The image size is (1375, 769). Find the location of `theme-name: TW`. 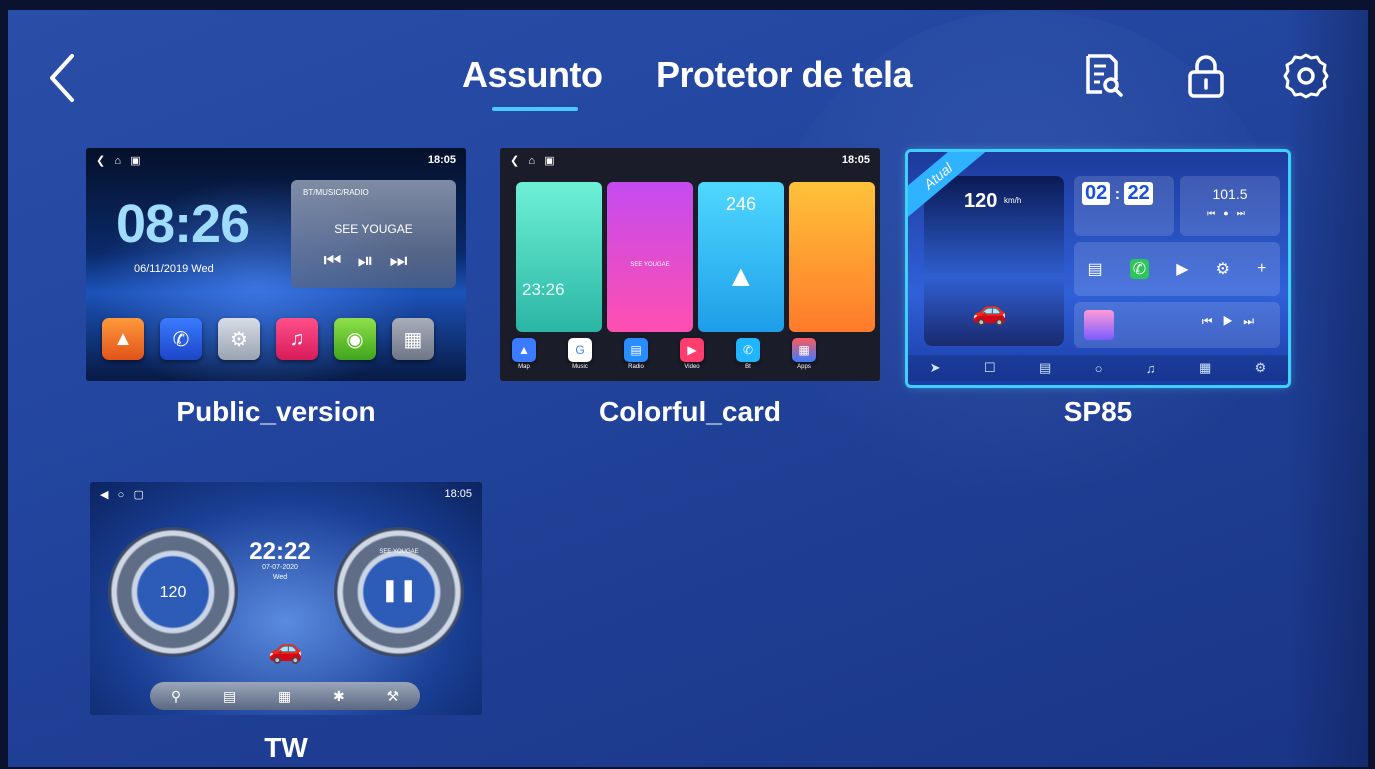

theme-name: TW is located at coordinates (286, 747).